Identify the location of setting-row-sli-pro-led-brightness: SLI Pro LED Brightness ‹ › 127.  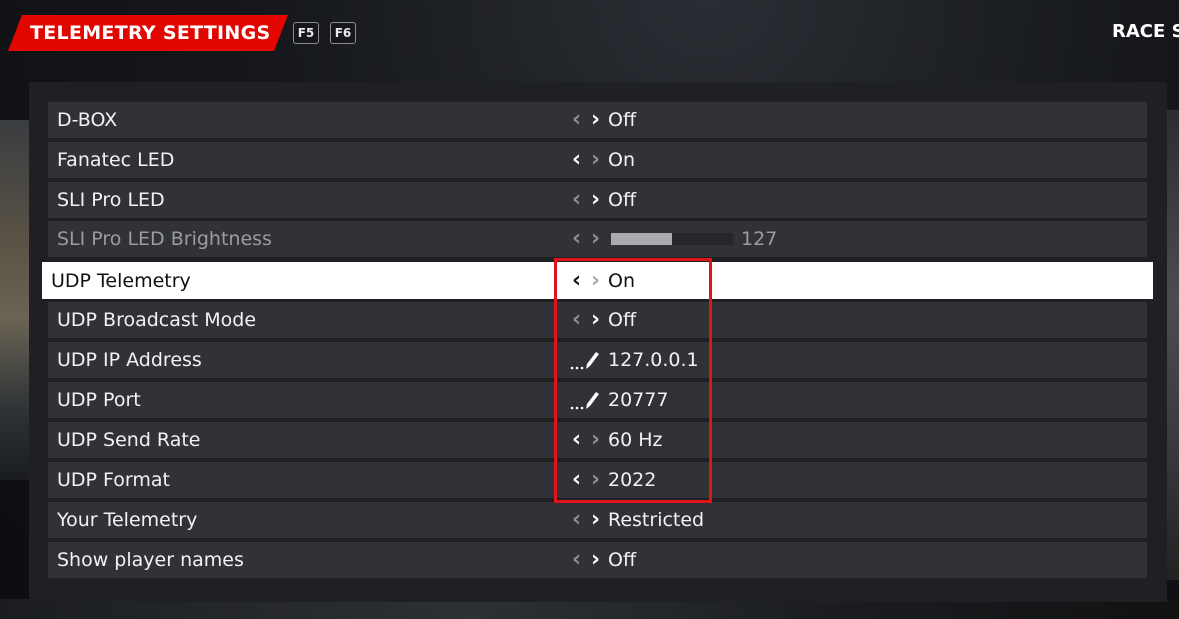
(597, 239).